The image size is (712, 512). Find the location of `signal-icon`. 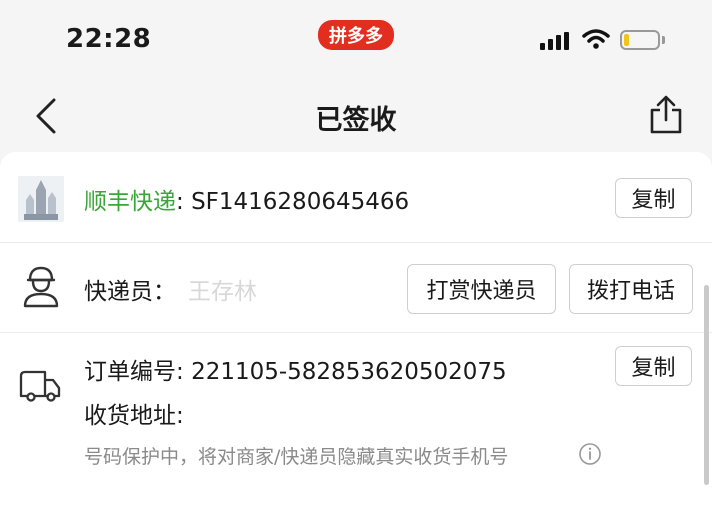

signal-icon is located at coordinates (556, 41).